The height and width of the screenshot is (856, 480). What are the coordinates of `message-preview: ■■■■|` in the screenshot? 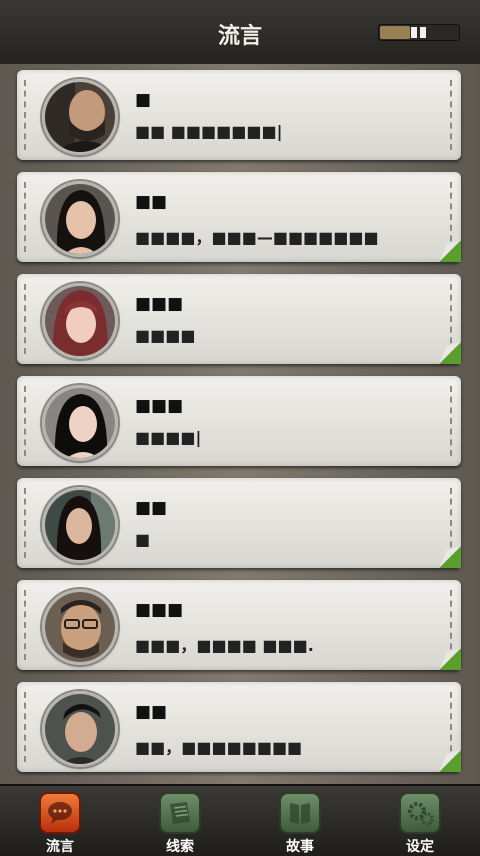 It's located at (168, 437).